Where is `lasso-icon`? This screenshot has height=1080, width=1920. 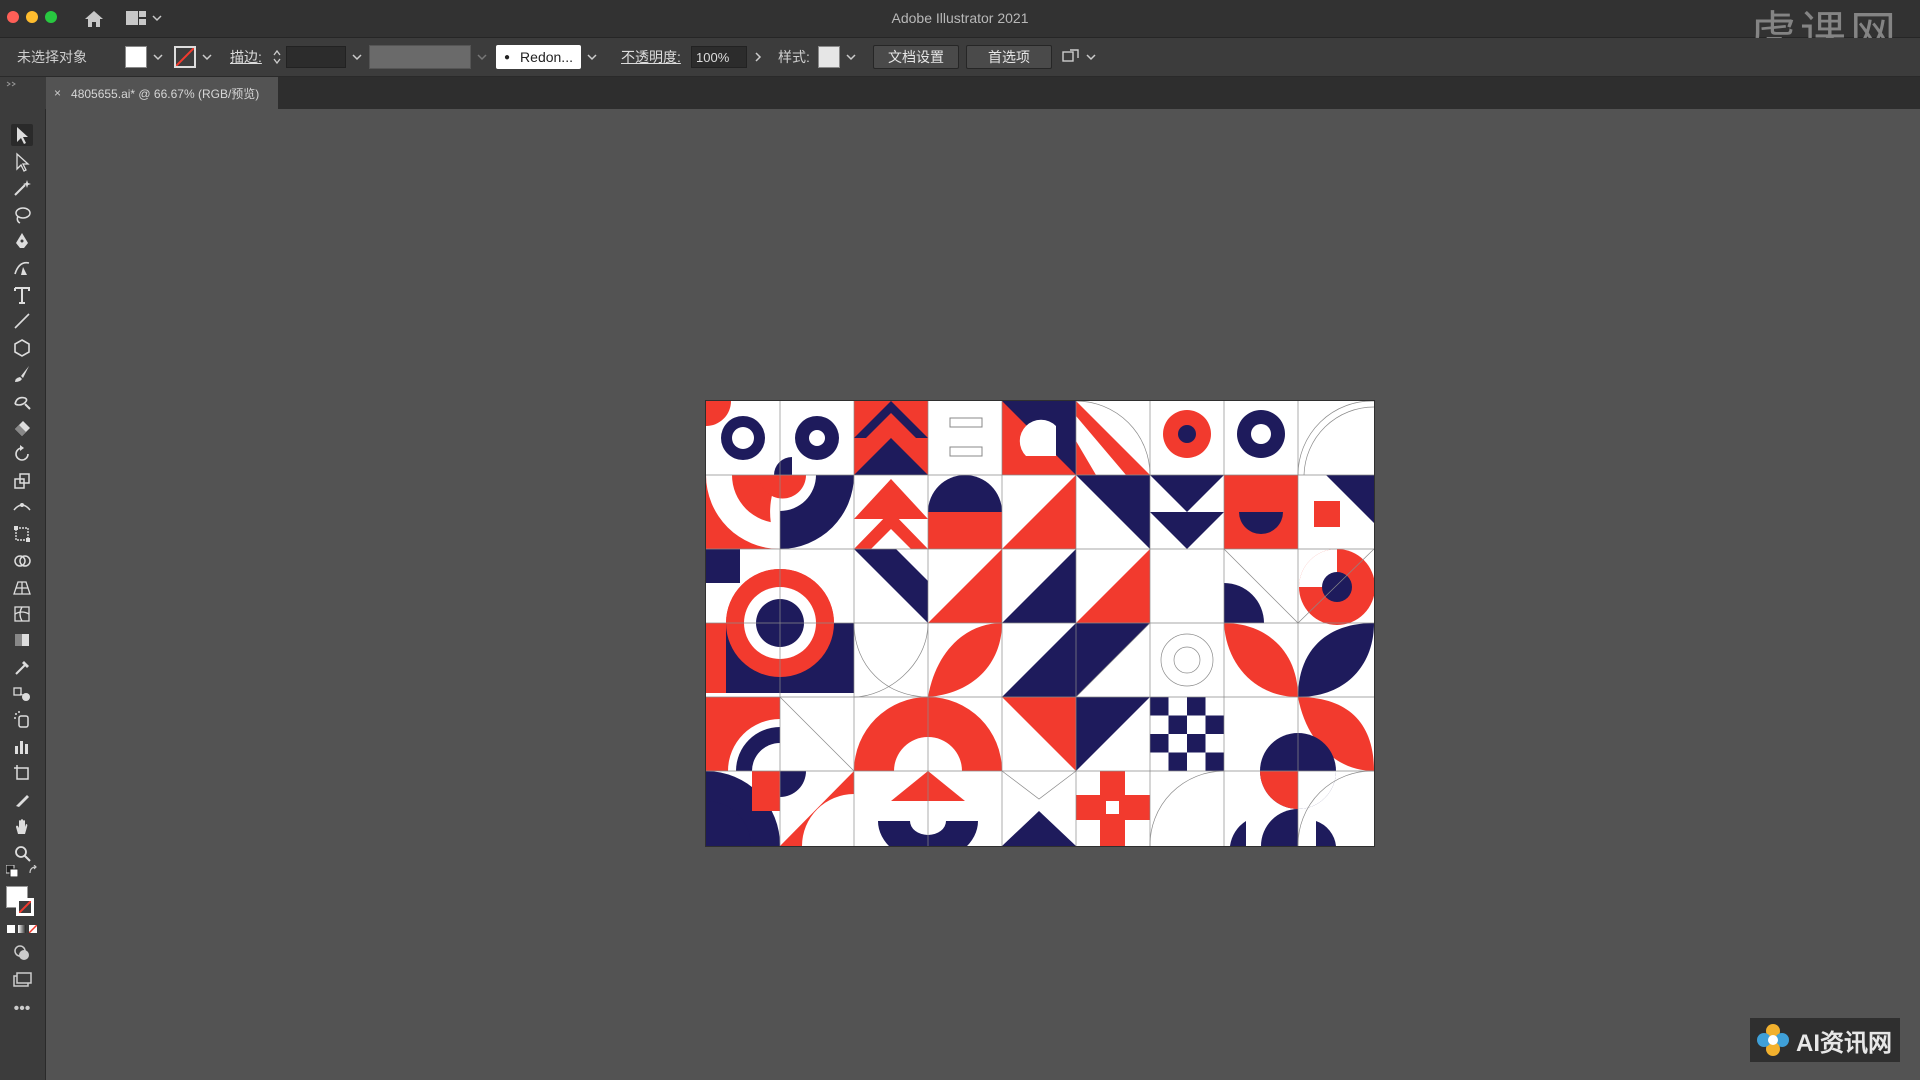 lasso-icon is located at coordinates (23, 215).